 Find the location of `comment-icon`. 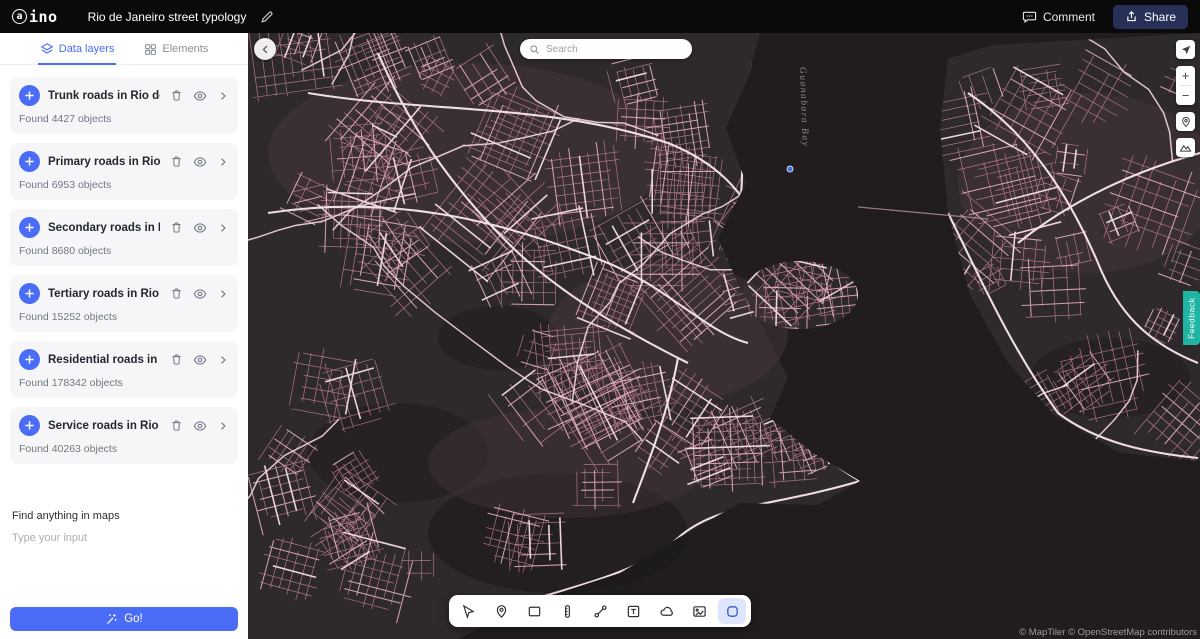

comment-icon is located at coordinates (1029, 17).